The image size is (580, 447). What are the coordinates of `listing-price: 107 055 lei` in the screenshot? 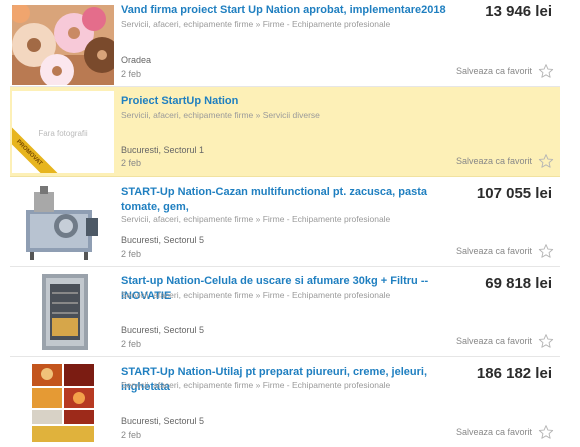 It's located at (514, 193).